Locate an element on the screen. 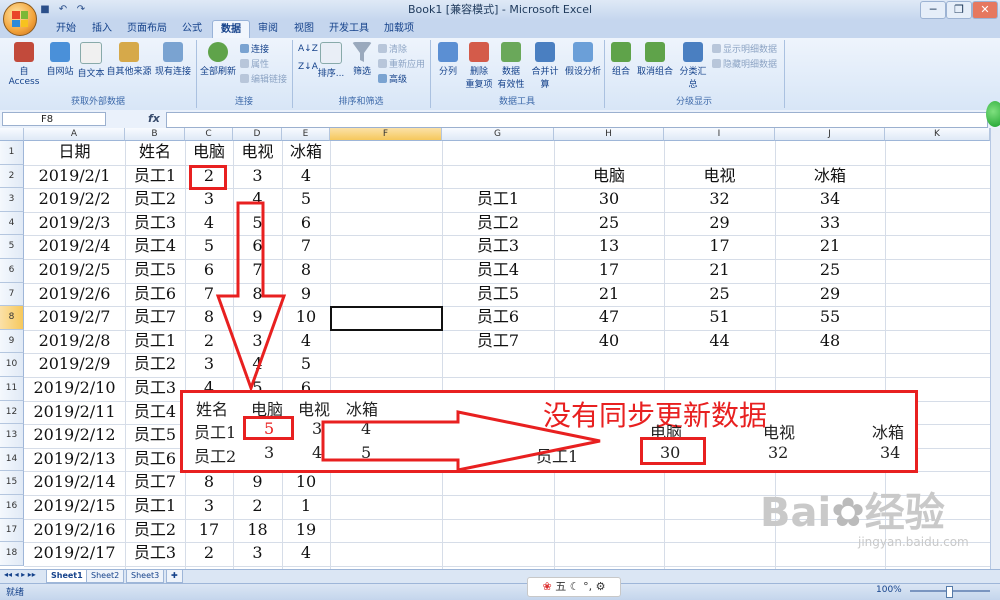 This screenshot has width=1000, height=600. watermark-logo: Bai✿经验 is located at coordinates (852, 513).